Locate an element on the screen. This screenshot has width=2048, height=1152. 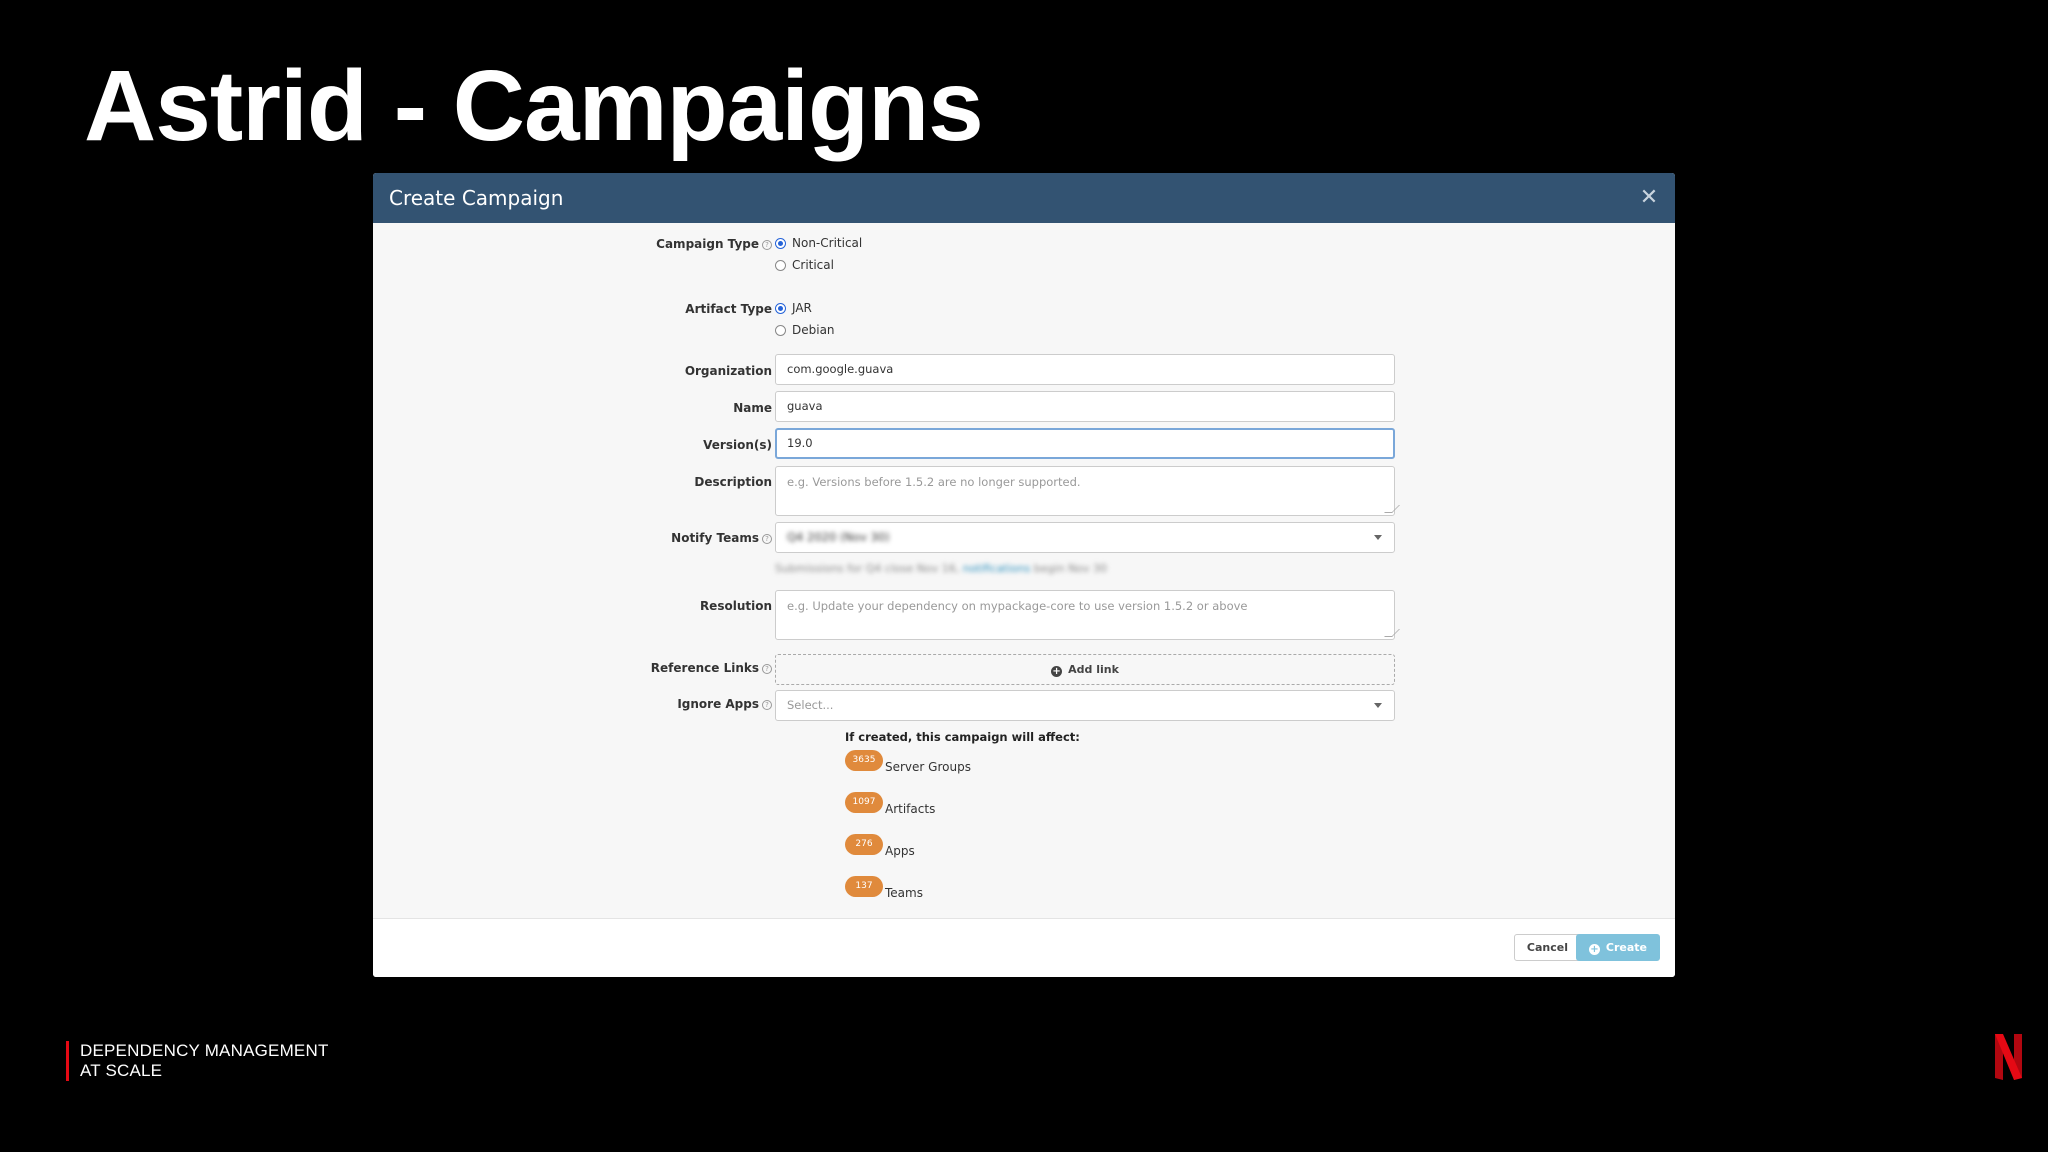
modal-header: Create Campaign ✕ is located at coordinates (1024, 198).